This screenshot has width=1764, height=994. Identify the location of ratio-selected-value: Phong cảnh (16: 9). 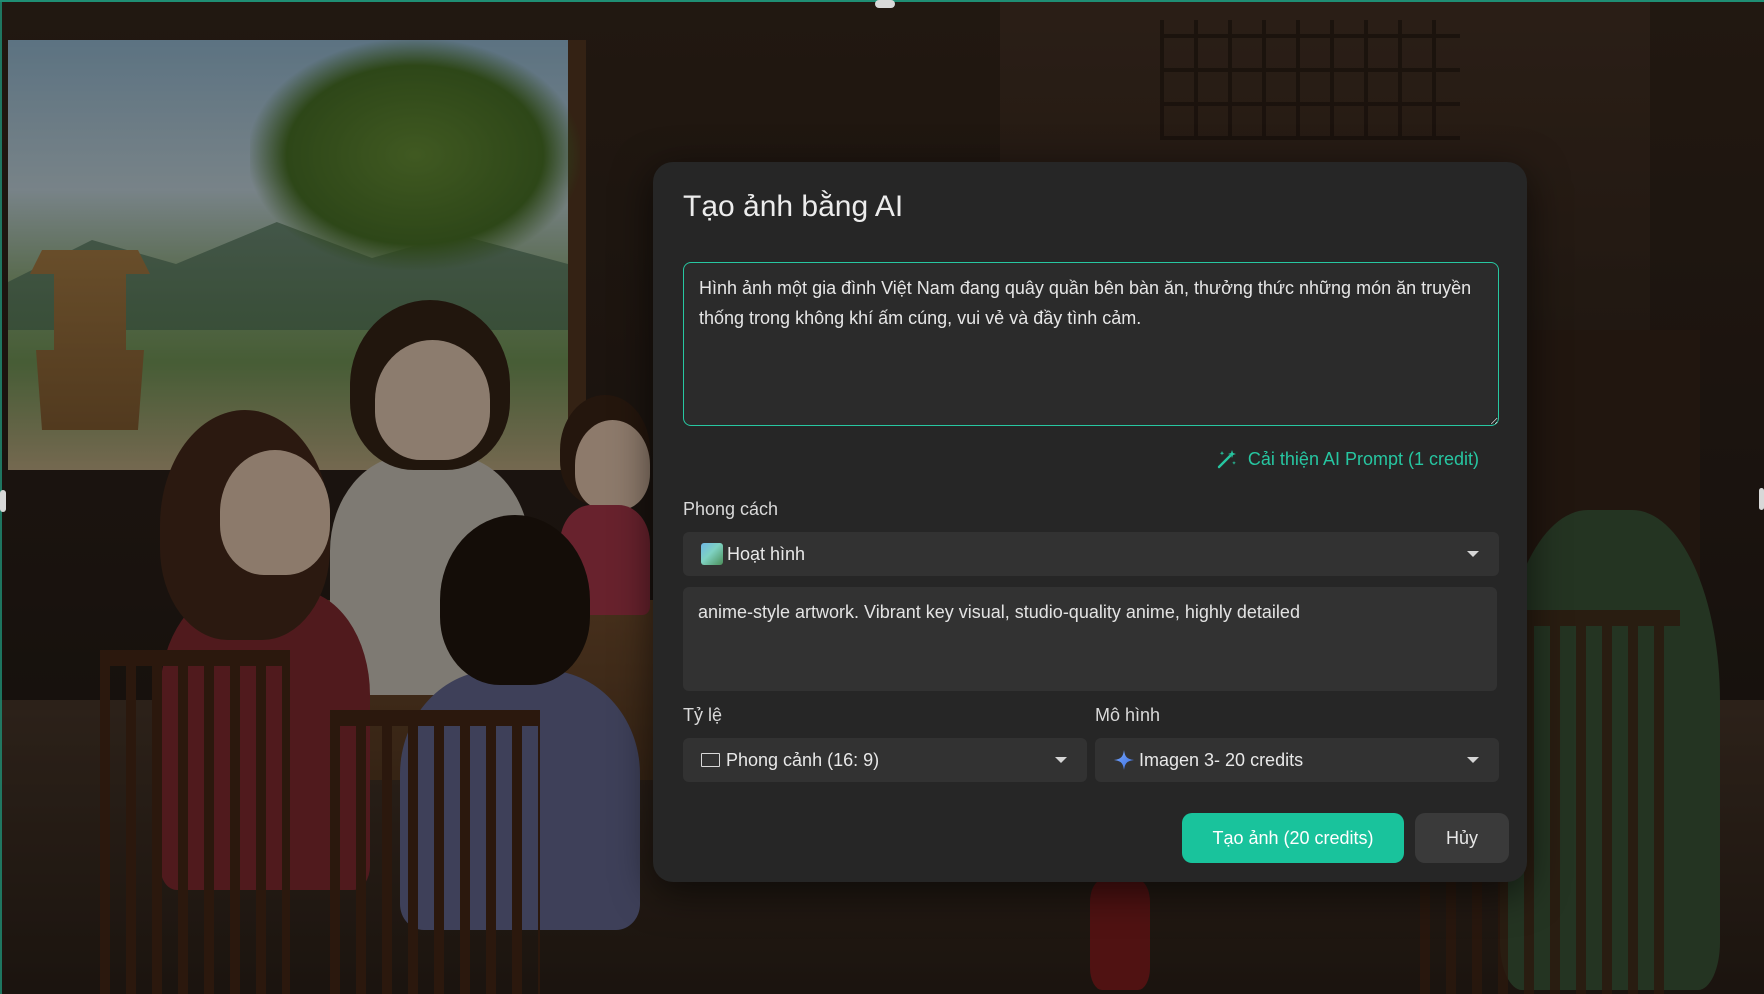
(803, 759).